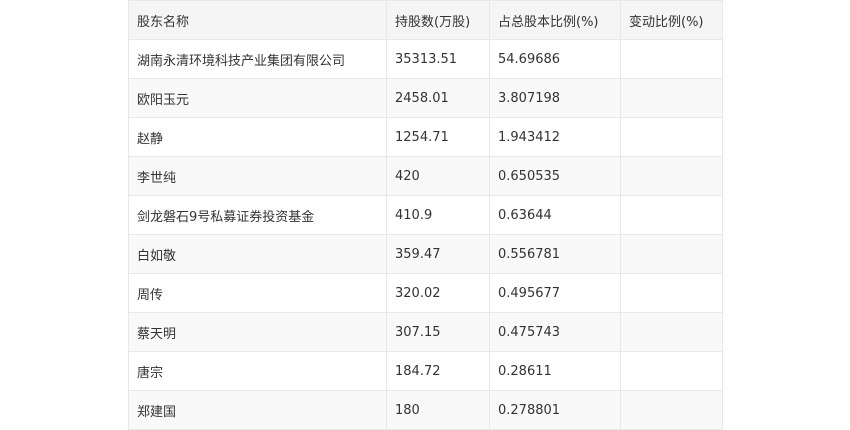 The width and height of the screenshot is (850, 430). I want to click on cell-ratio: 0.556781, so click(555, 254).